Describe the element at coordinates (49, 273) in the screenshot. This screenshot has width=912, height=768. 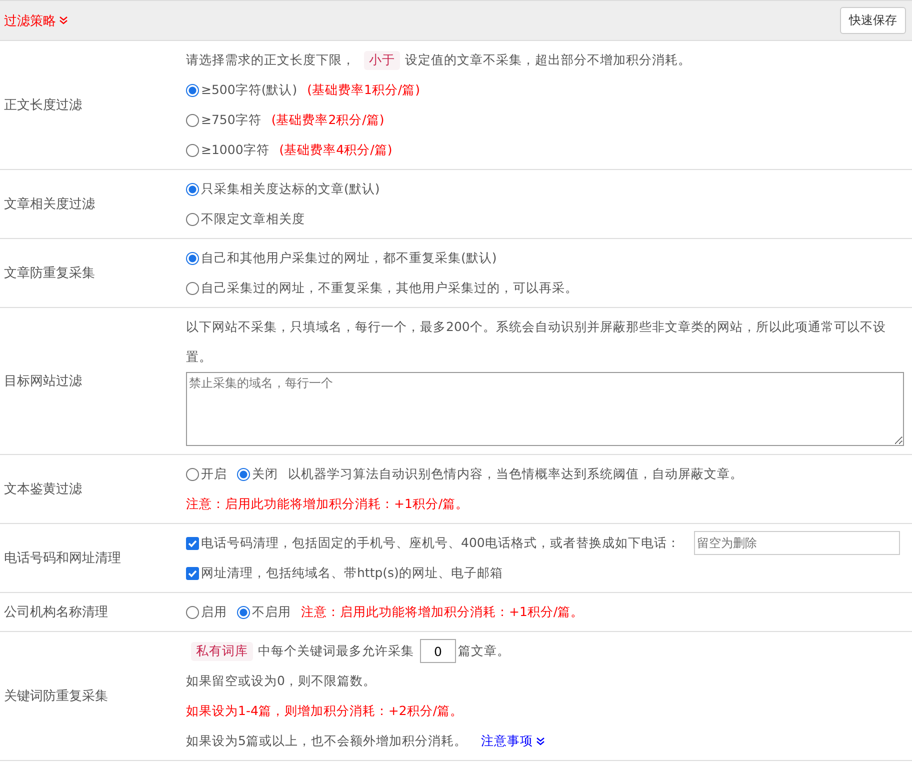
I see `row-label: 文章防重复采集` at that location.